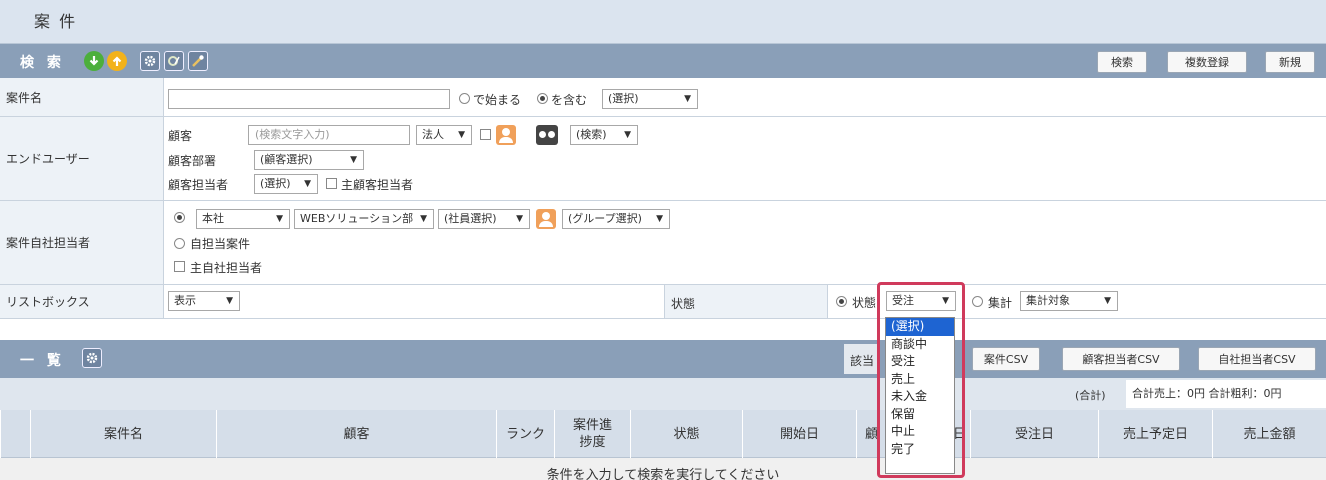  Describe the element at coordinates (1155, 434) in the screenshot. I see `table-header-cell: 売上予定日` at that location.